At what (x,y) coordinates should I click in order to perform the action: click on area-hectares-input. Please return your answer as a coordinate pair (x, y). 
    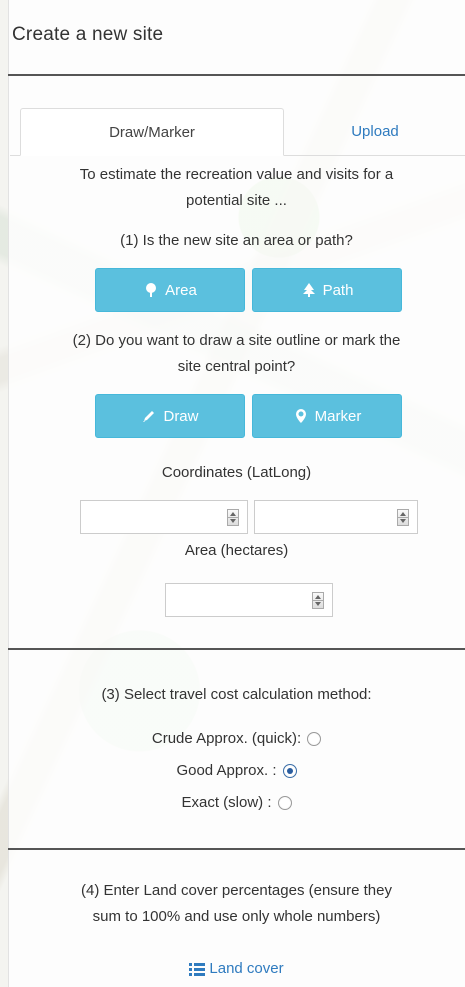
    Looking at the image, I should click on (238, 600).